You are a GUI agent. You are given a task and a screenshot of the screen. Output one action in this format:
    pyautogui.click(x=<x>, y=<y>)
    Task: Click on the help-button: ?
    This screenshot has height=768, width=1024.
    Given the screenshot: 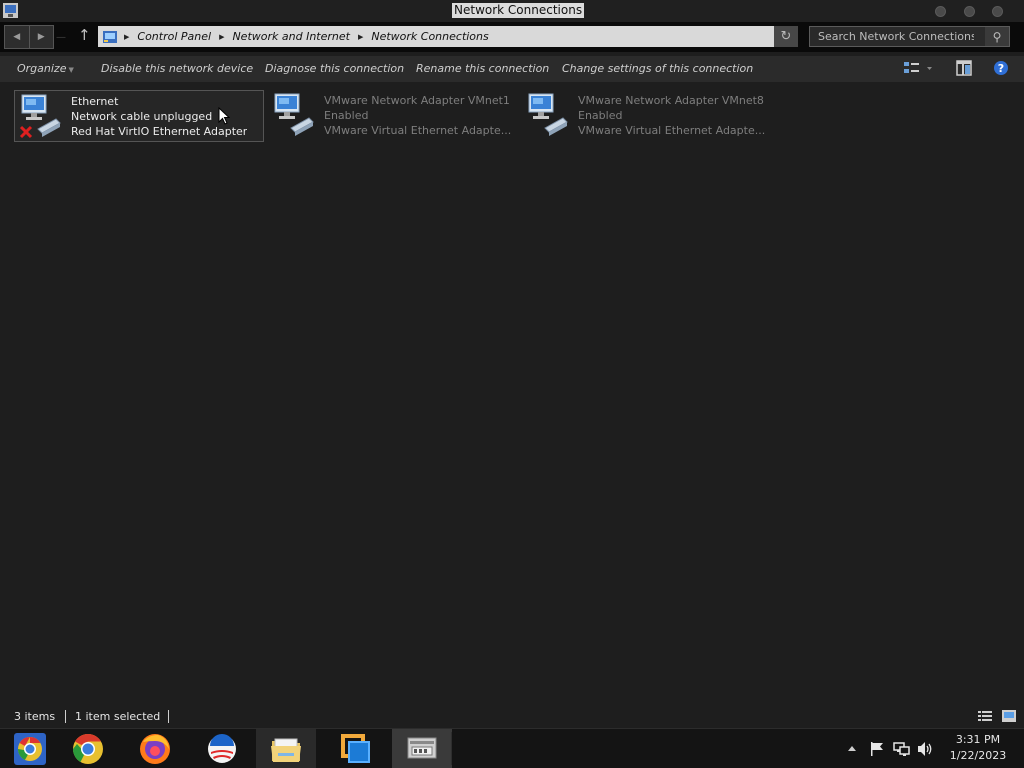 What is the action you would take?
    pyautogui.click(x=1001, y=70)
    